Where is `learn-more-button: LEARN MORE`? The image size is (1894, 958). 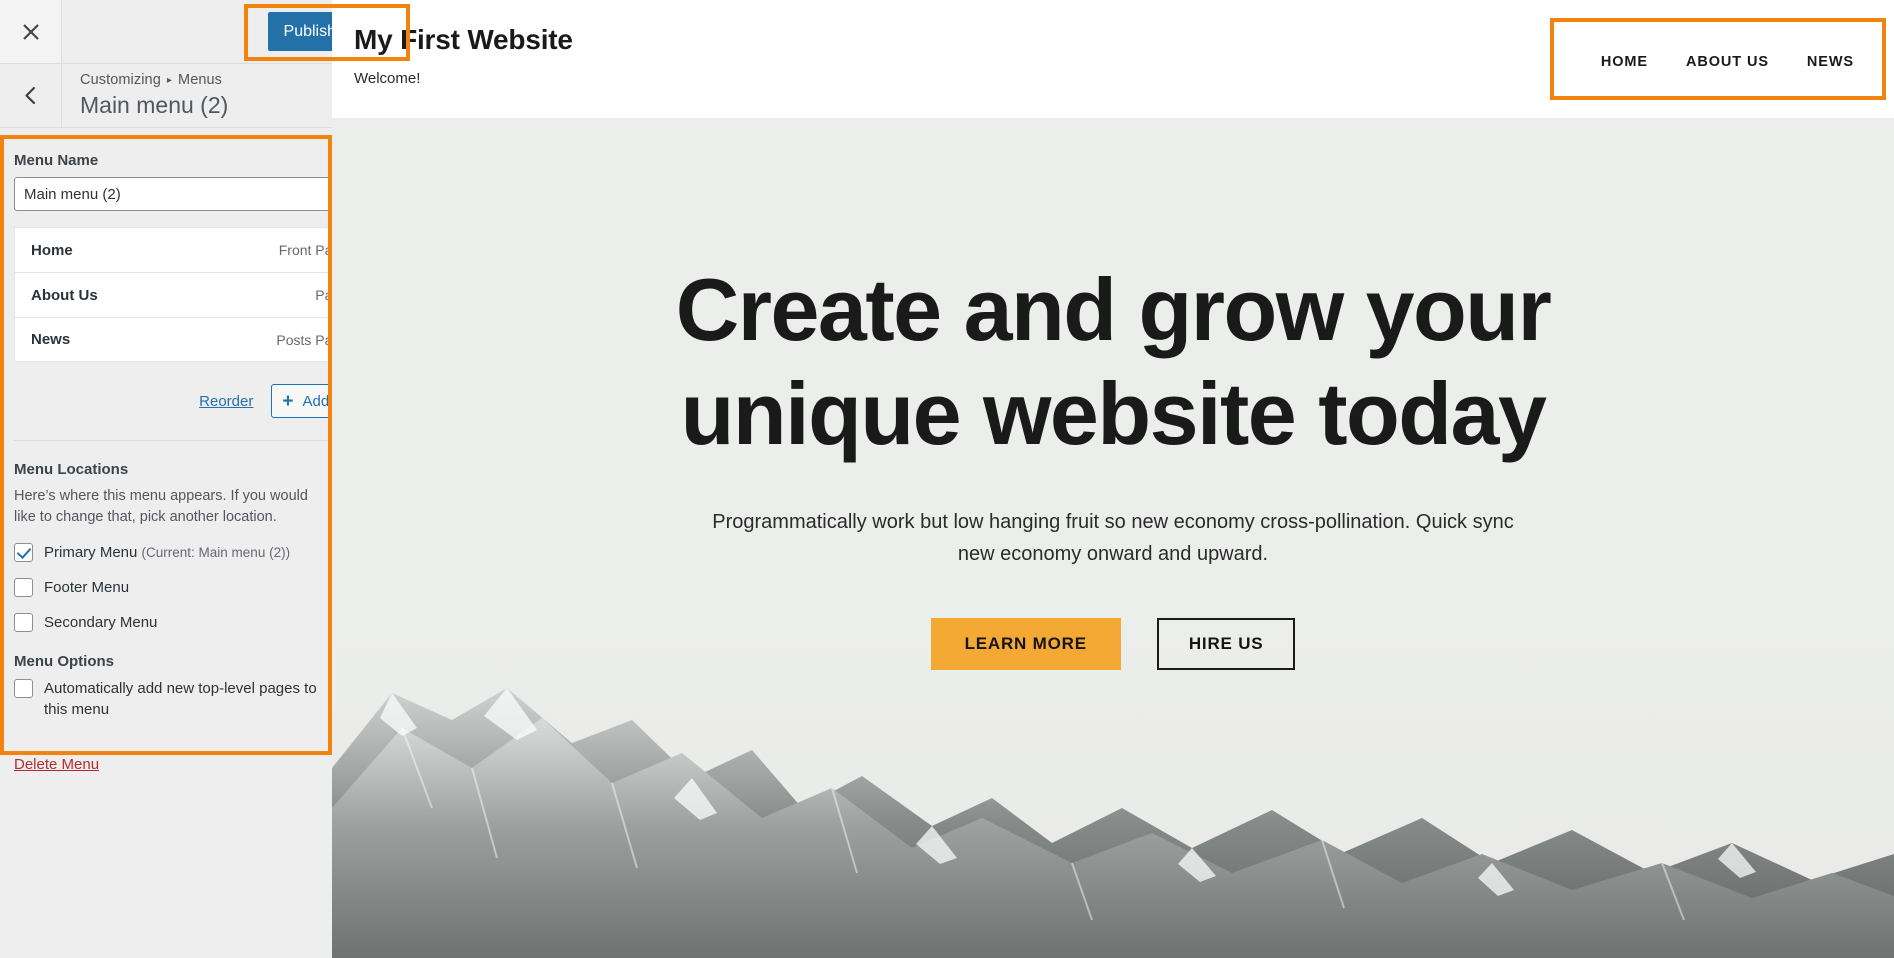
learn-more-button: LEARN MORE is located at coordinates (1025, 644).